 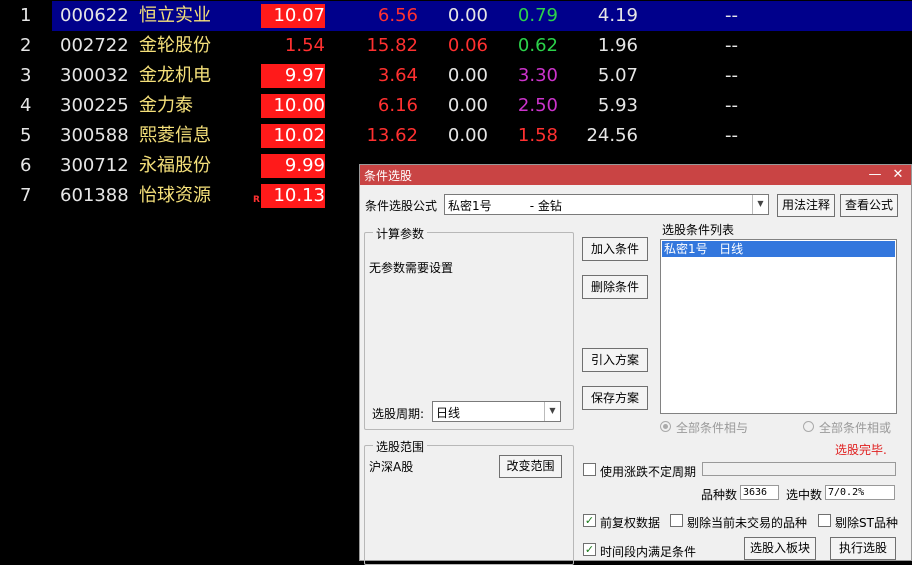 I want to click on exclude-untraded-checkbox, so click(x=676, y=520).